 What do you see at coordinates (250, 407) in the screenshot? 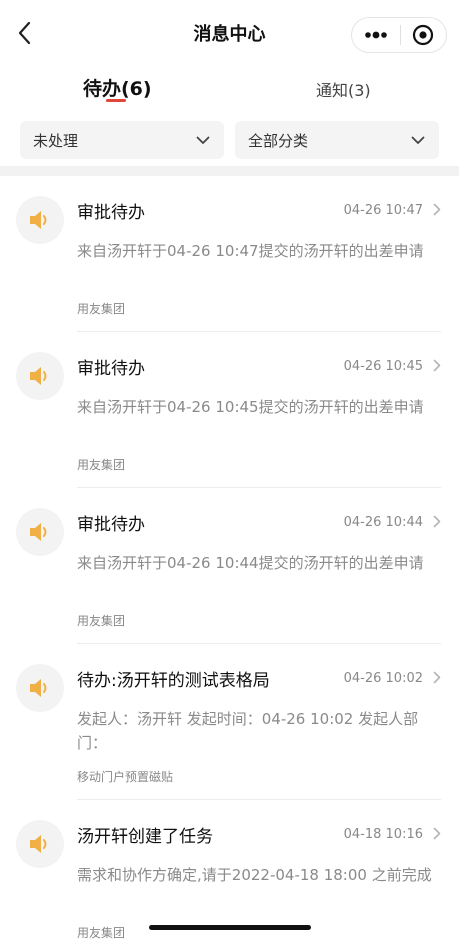
I see `message-description: 来自汤开轩于04-26 10:45提交的汤开轩的出差申请` at bounding box center [250, 407].